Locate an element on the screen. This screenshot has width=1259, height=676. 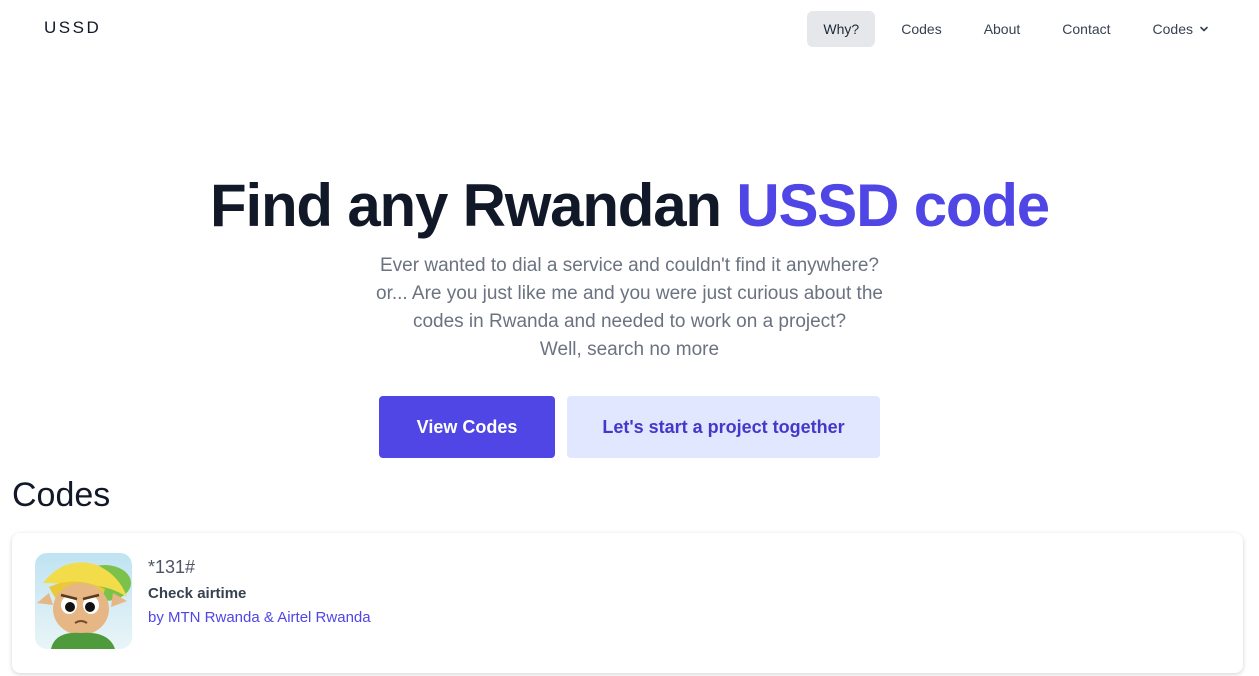
ussd-code: *131# is located at coordinates (172, 567).